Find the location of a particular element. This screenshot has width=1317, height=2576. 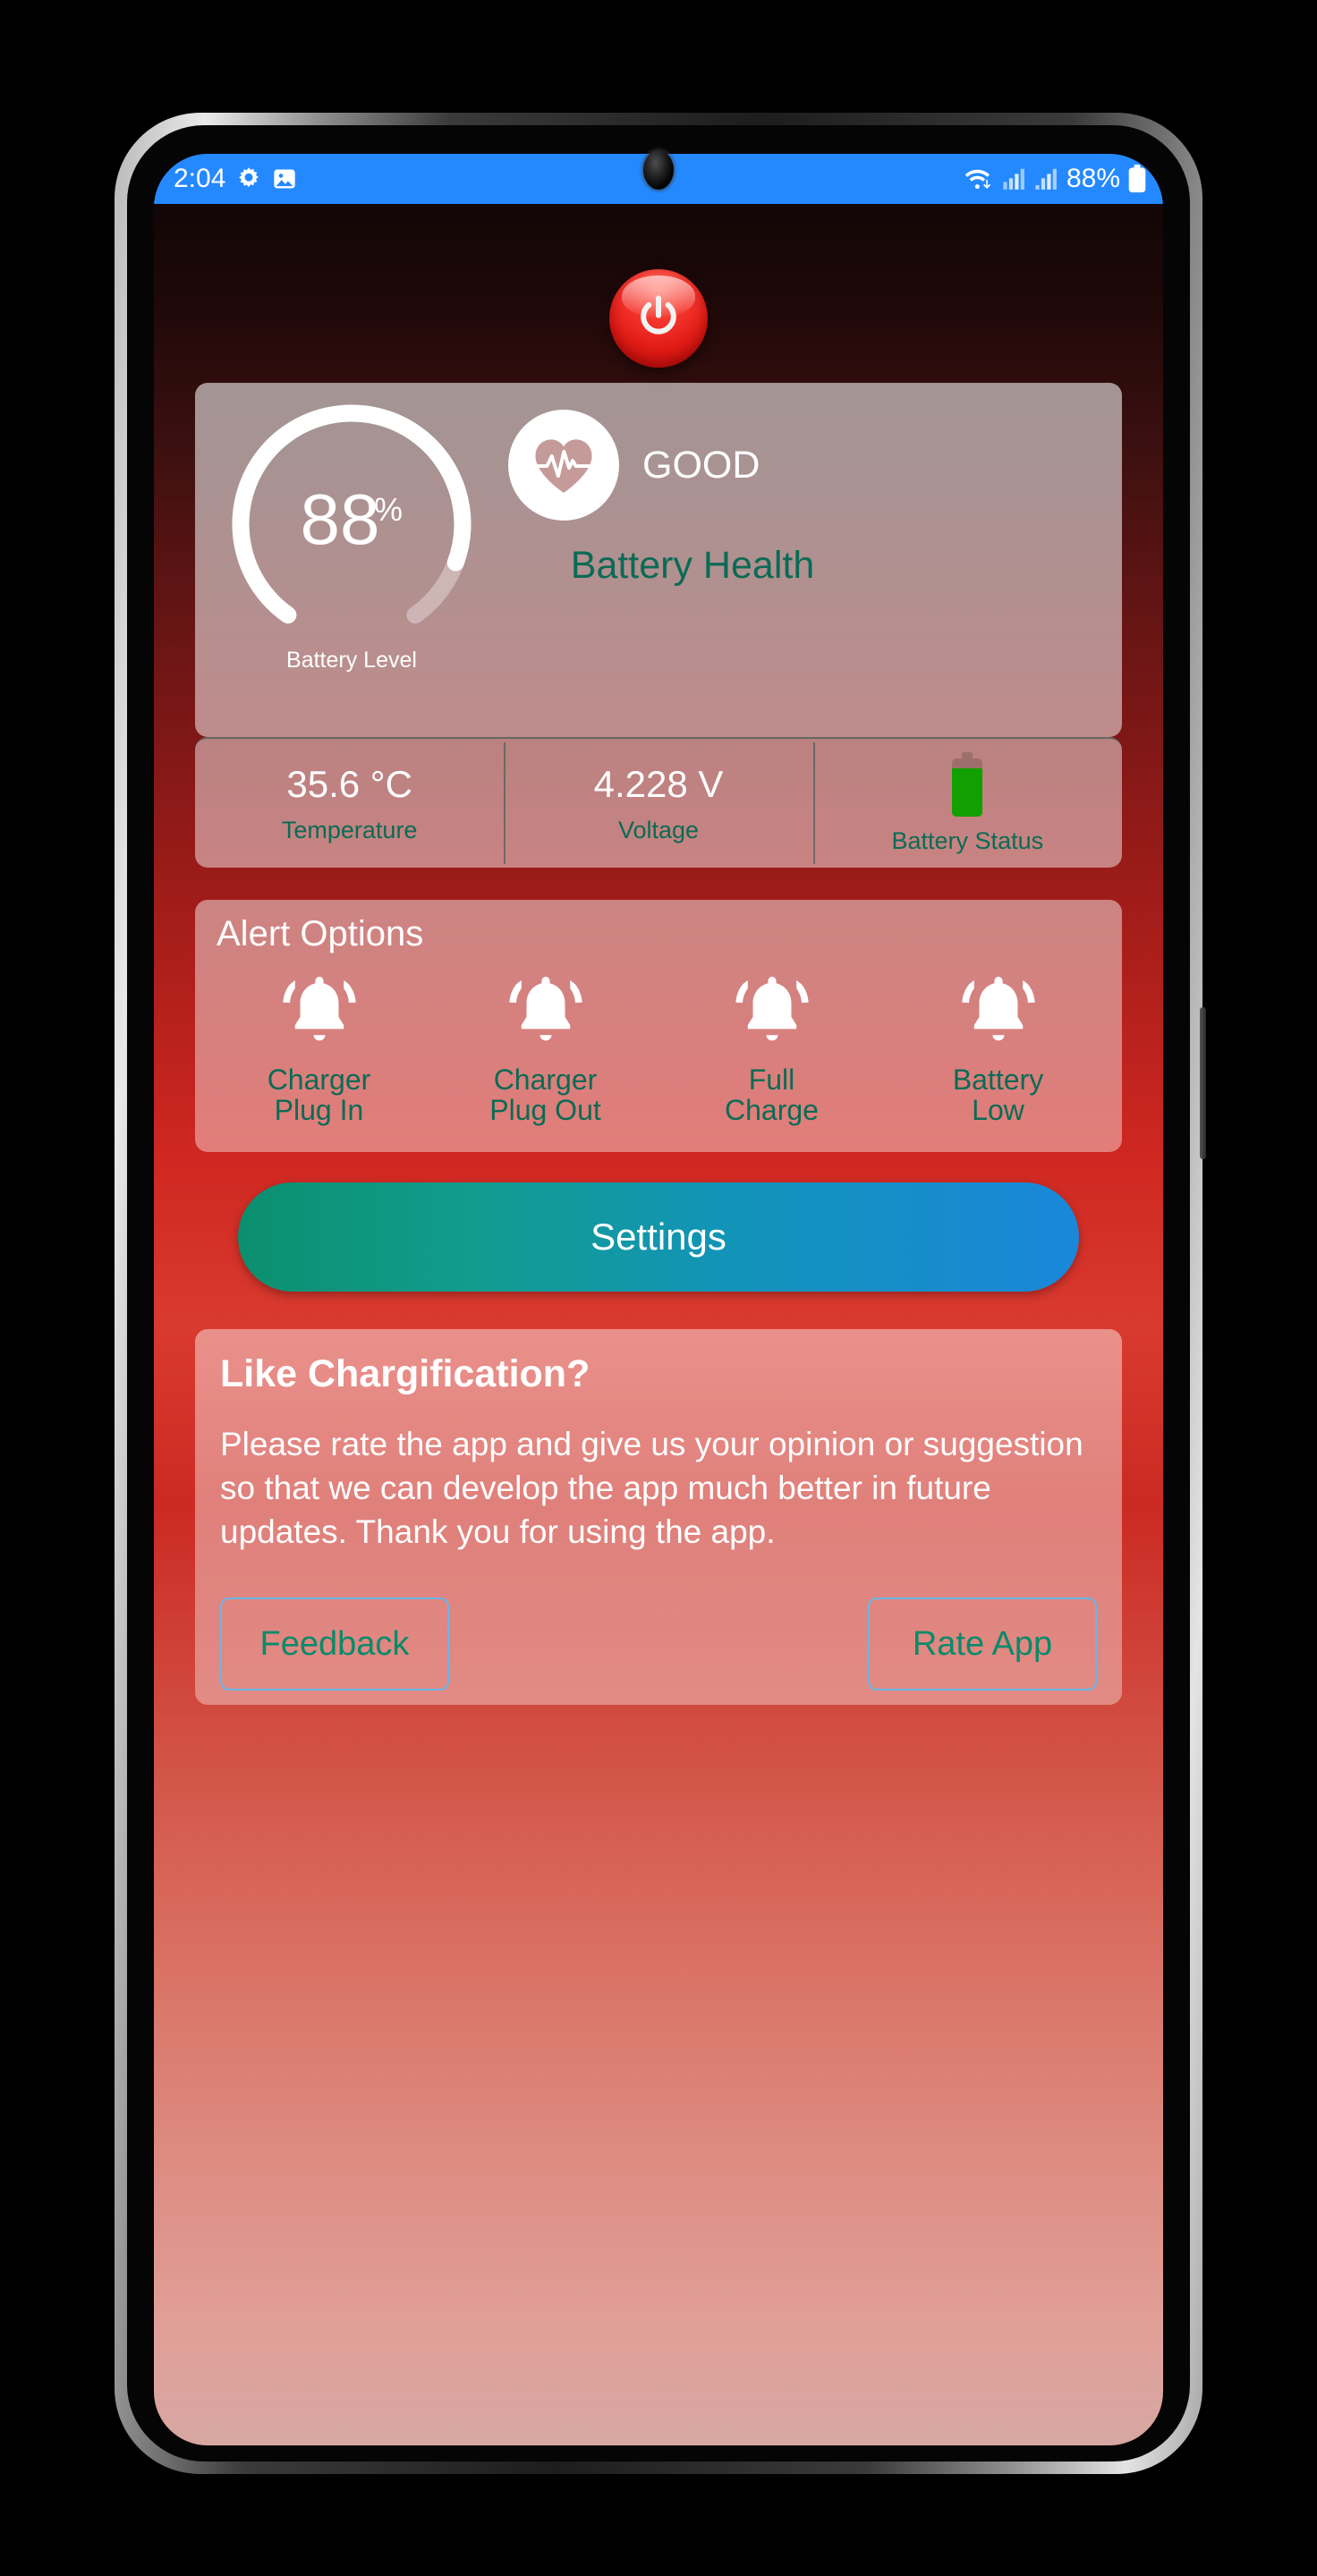

battery-level-value: 88 is located at coordinates (340, 519).